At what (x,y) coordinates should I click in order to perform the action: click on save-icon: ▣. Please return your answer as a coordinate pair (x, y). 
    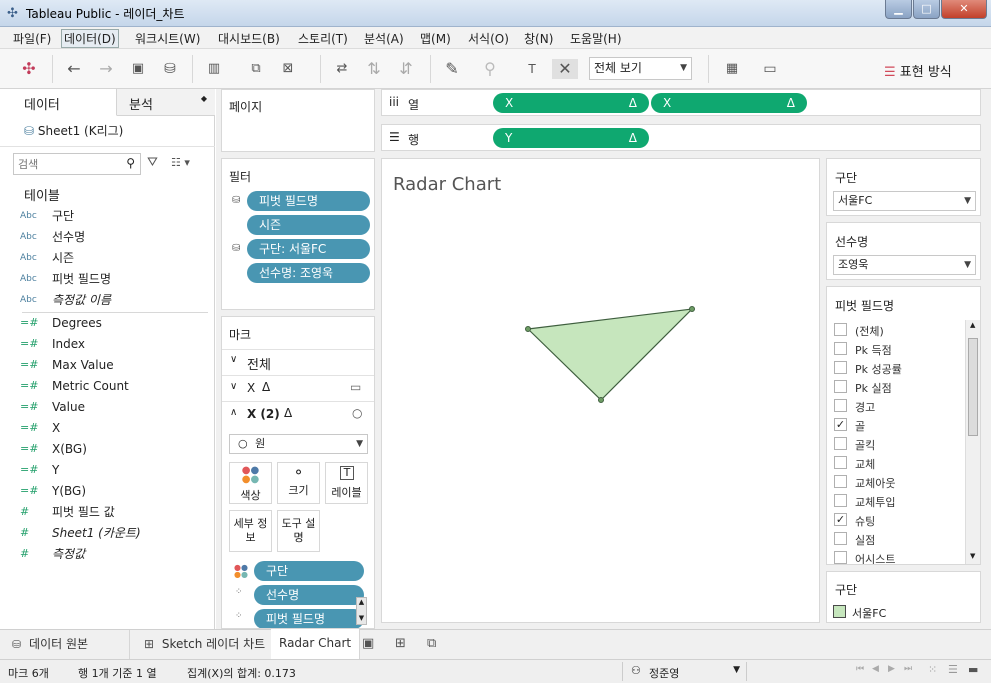
    Looking at the image, I should click on (138, 69).